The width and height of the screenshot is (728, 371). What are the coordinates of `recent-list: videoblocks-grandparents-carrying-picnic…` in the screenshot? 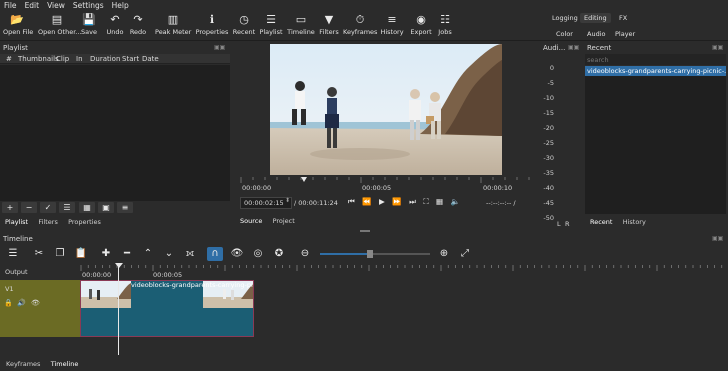 It's located at (655, 140).